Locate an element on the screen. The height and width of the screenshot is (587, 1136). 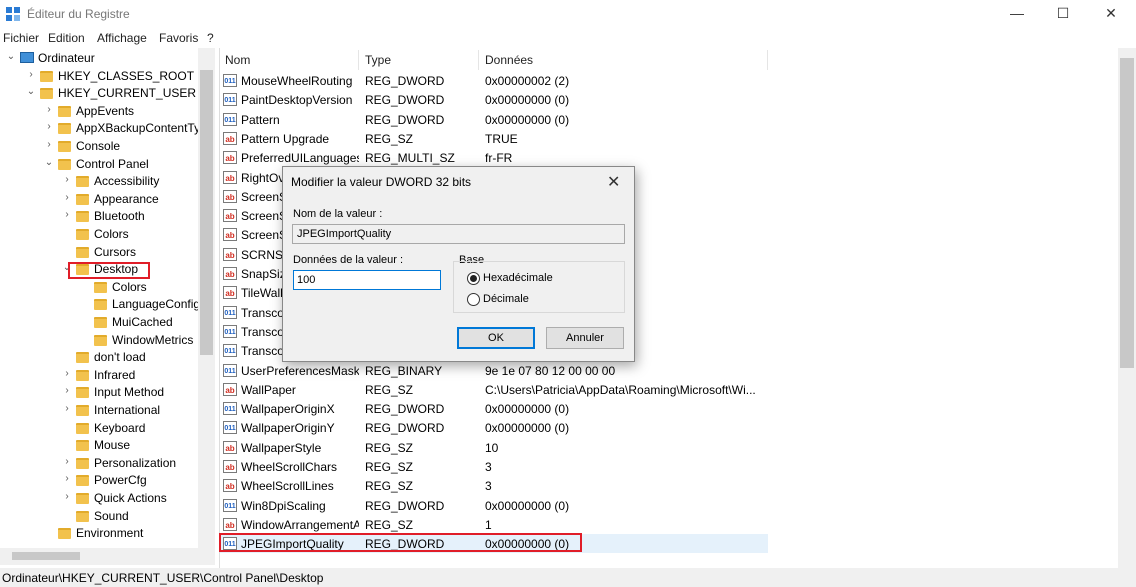
decimal-label: Décimale is located at coordinates (506, 299).